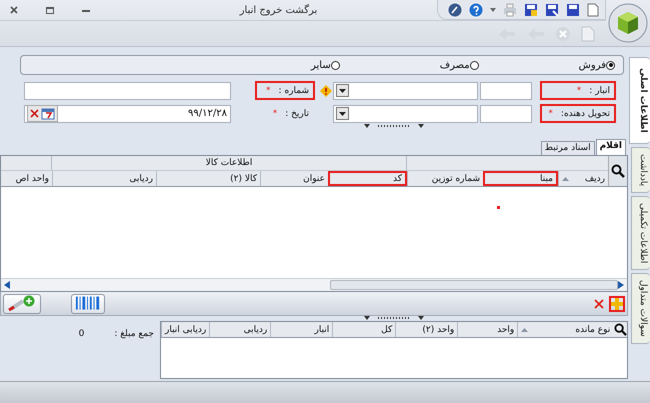 This screenshot has width=650, height=403. I want to click on column-header: واحد, so click(487, 329).